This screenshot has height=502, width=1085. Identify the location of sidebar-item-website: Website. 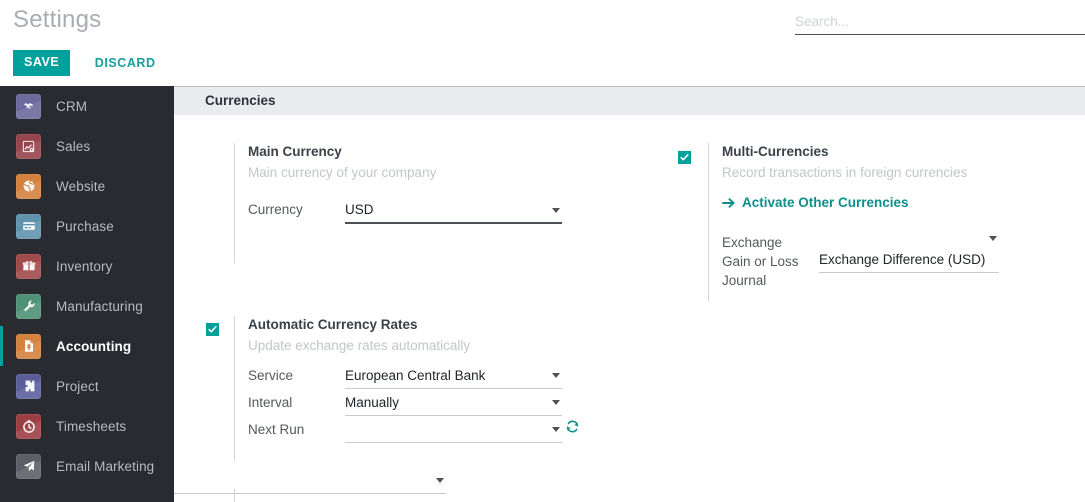
(87, 186).